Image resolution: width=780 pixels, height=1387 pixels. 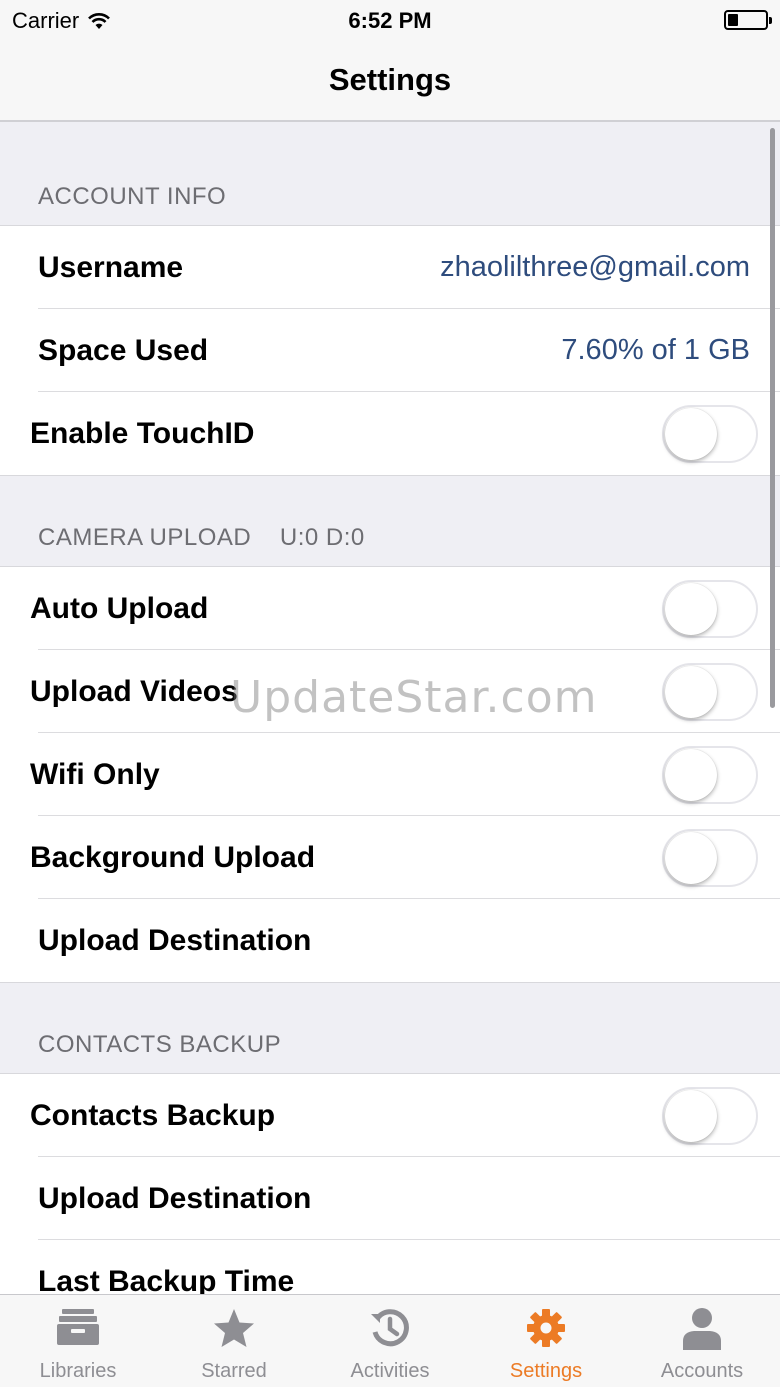 What do you see at coordinates (390, 521) in the screenshot?
I see `section-header-camera: CAMERA UPLOAD U:0 D:0` at bounding box center [390, 521].